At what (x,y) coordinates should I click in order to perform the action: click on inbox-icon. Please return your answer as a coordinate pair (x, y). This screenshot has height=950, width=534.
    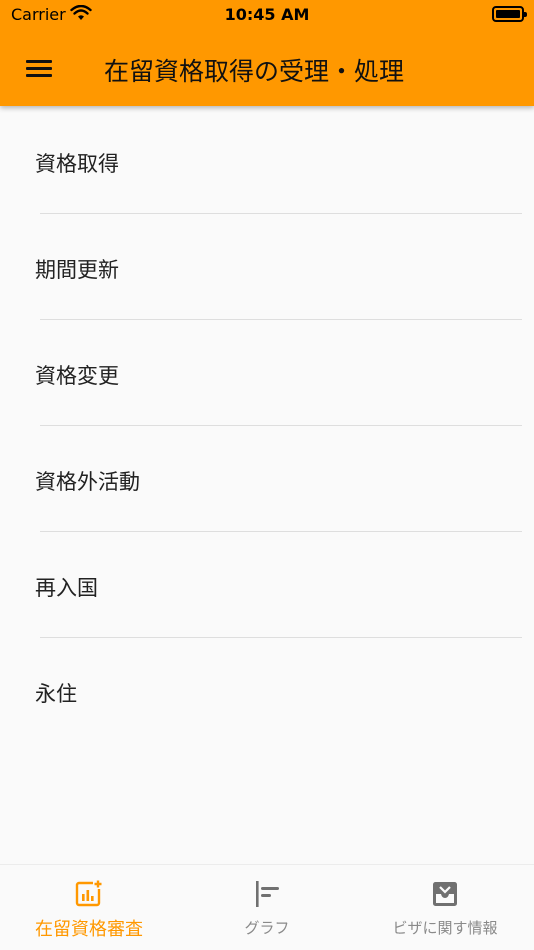
    Looking at the image, I should click on (445, 894).